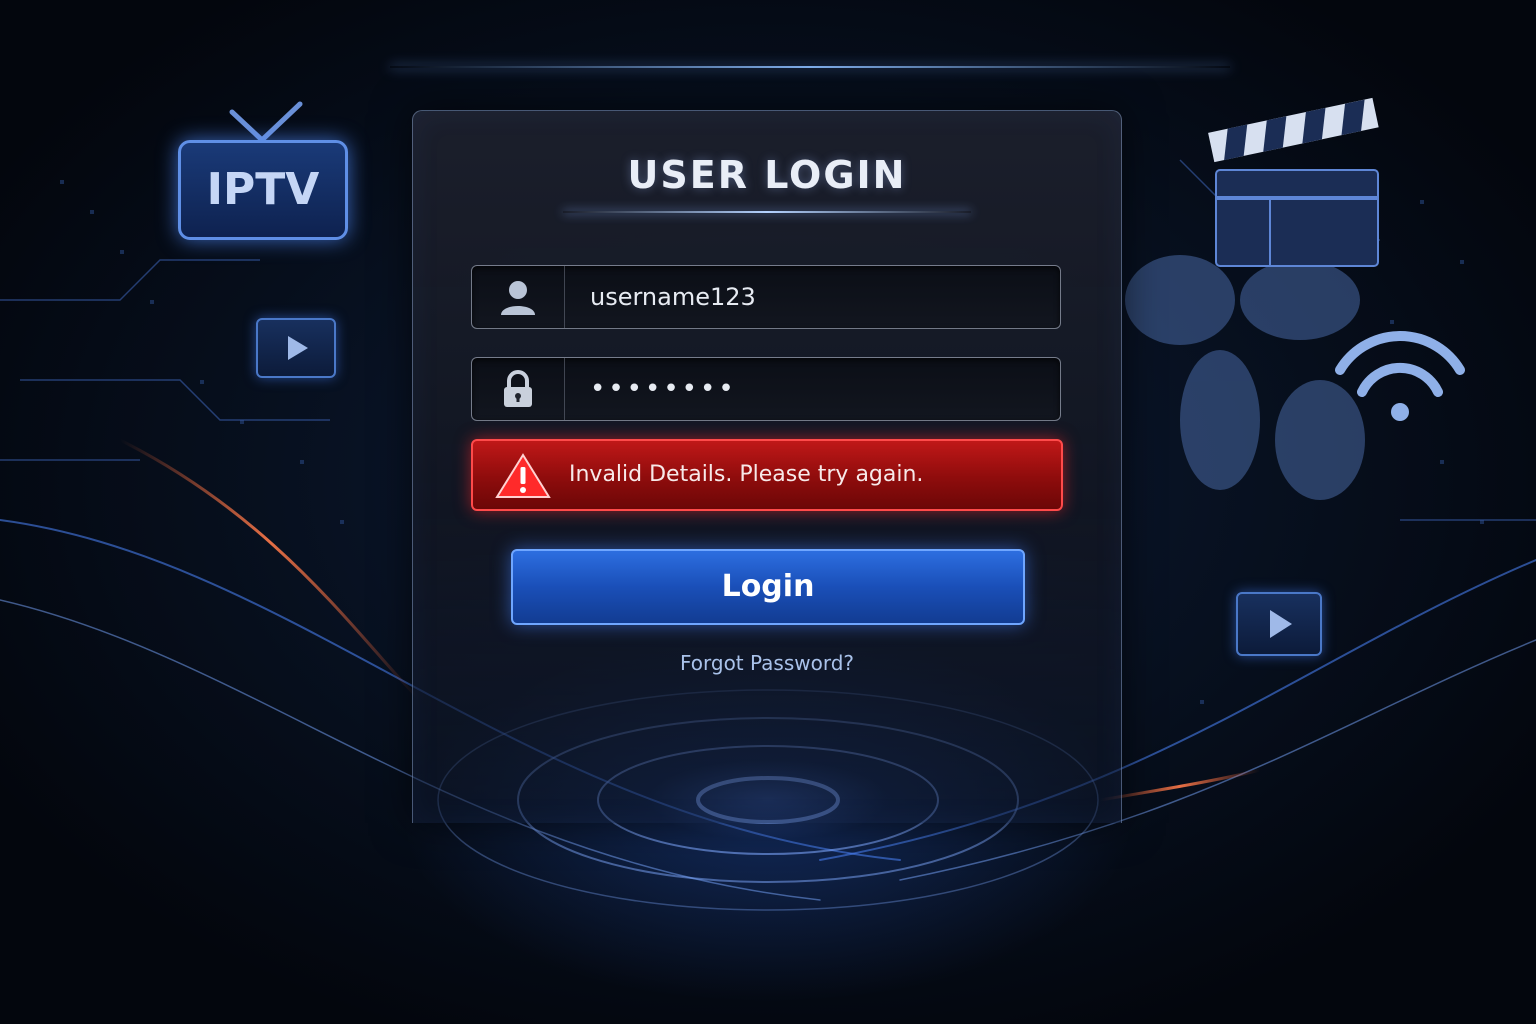 Image resolution: width=1536 pixels, height=1024 pixels. What do you see at coordinates (766, 389) in the screenshot?
I see `password-field: ••••••••` at bounding box center [766, 389].